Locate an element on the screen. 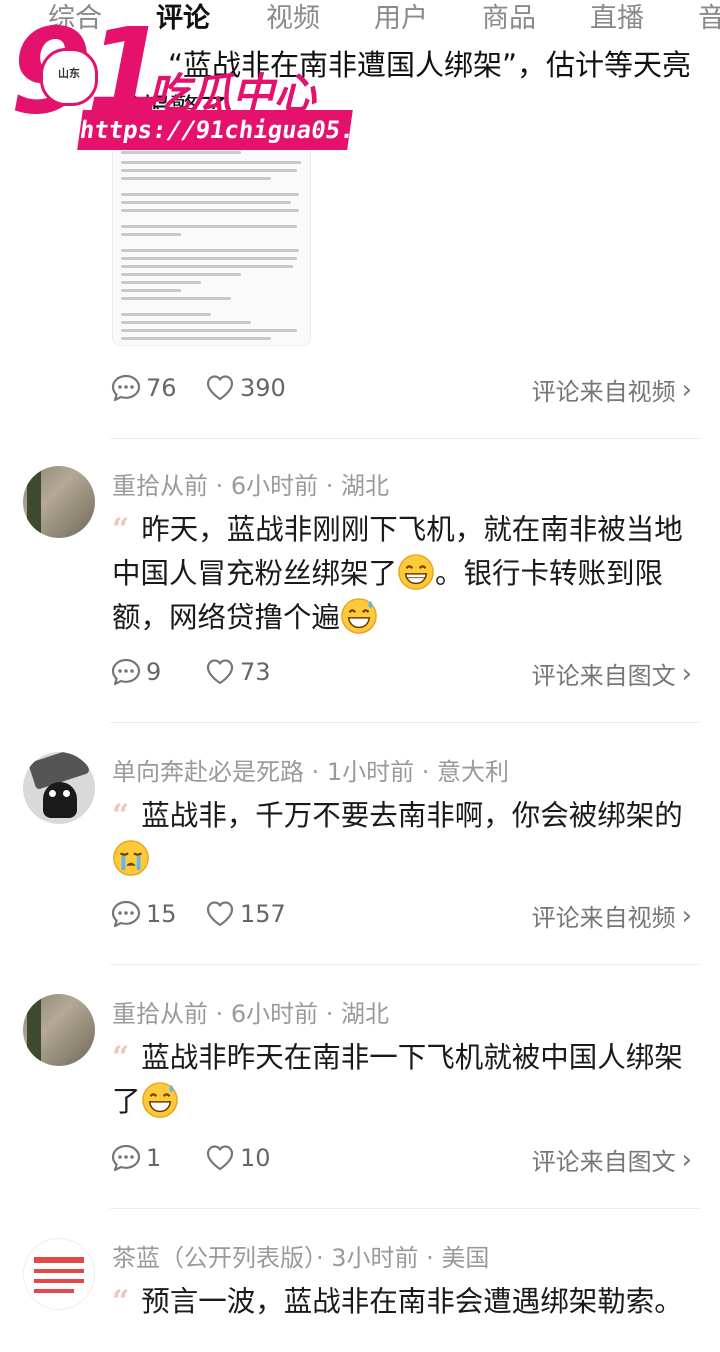 The image size is (720, 1352). reply-count: 15 is located at coordinates (143, 914).